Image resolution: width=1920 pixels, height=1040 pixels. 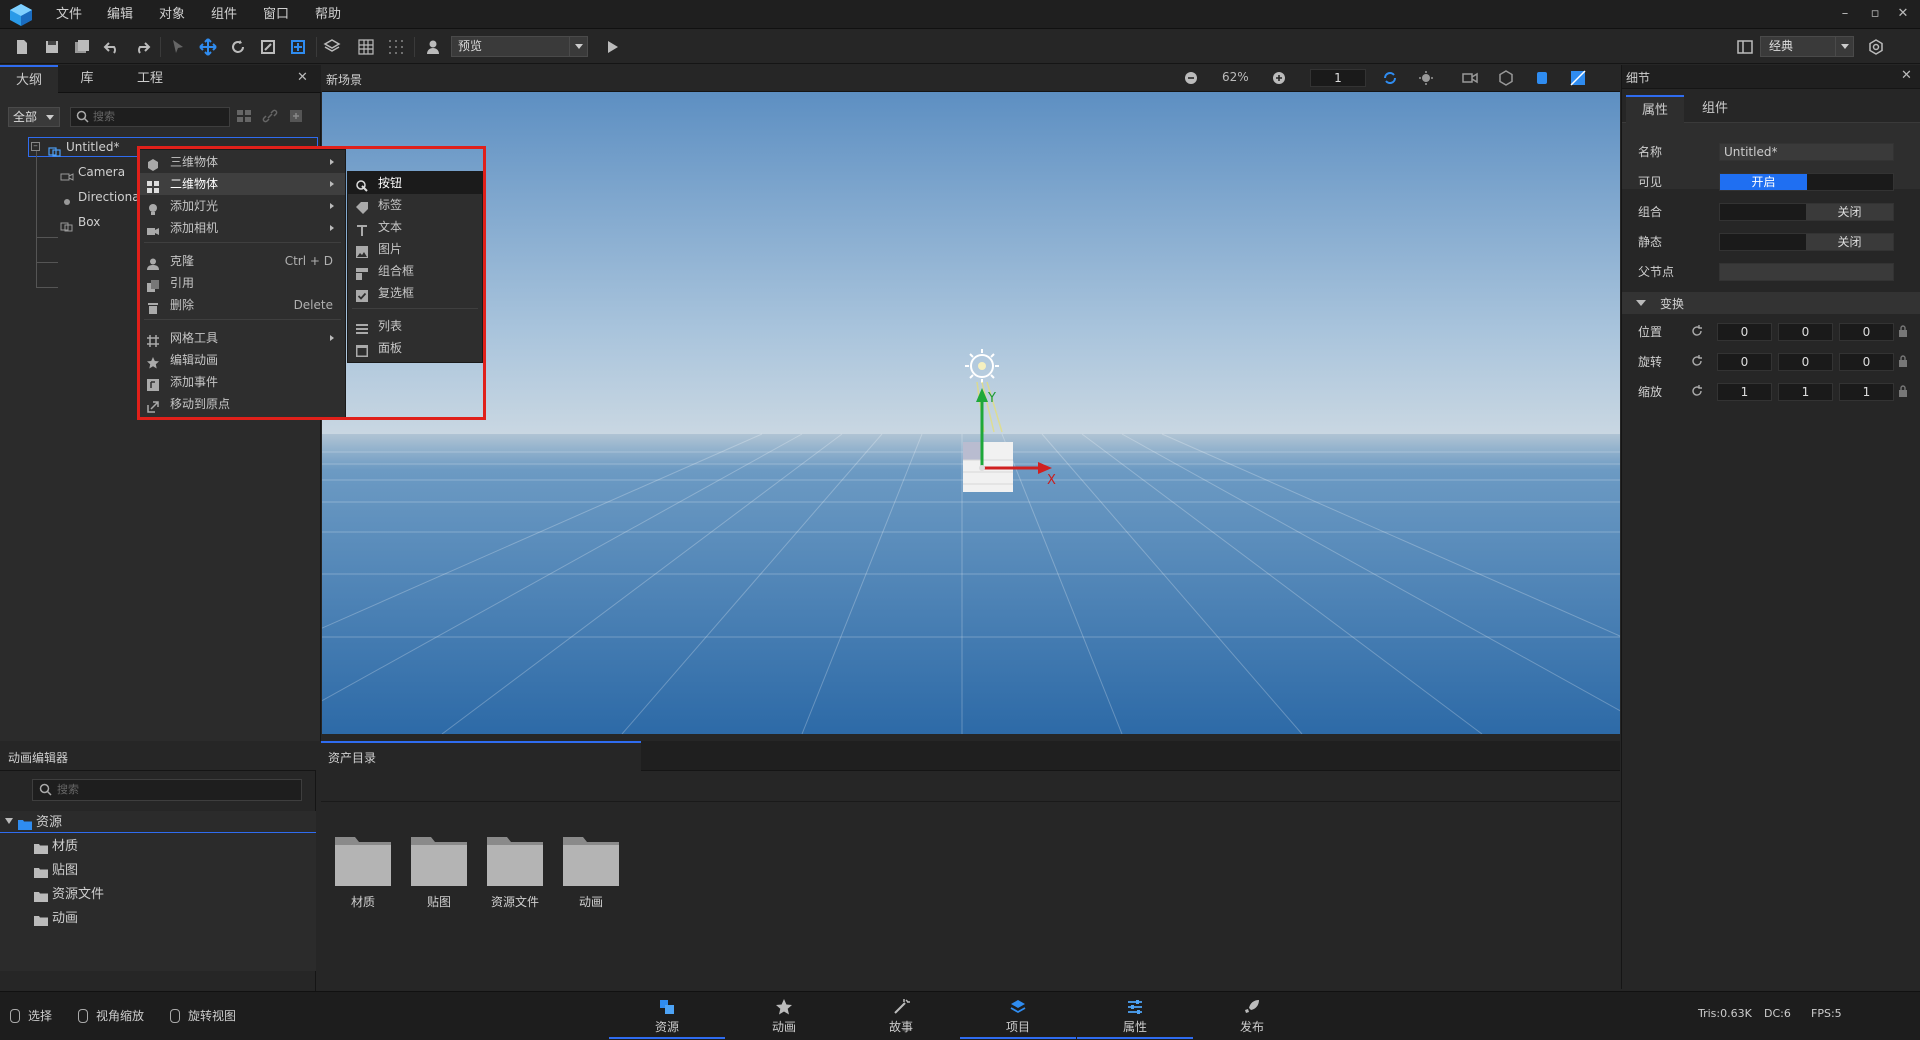 What do you see at coordinates (439, 859) in the screenshot?
I see `folder-textures` at bounding box center [439, 859].